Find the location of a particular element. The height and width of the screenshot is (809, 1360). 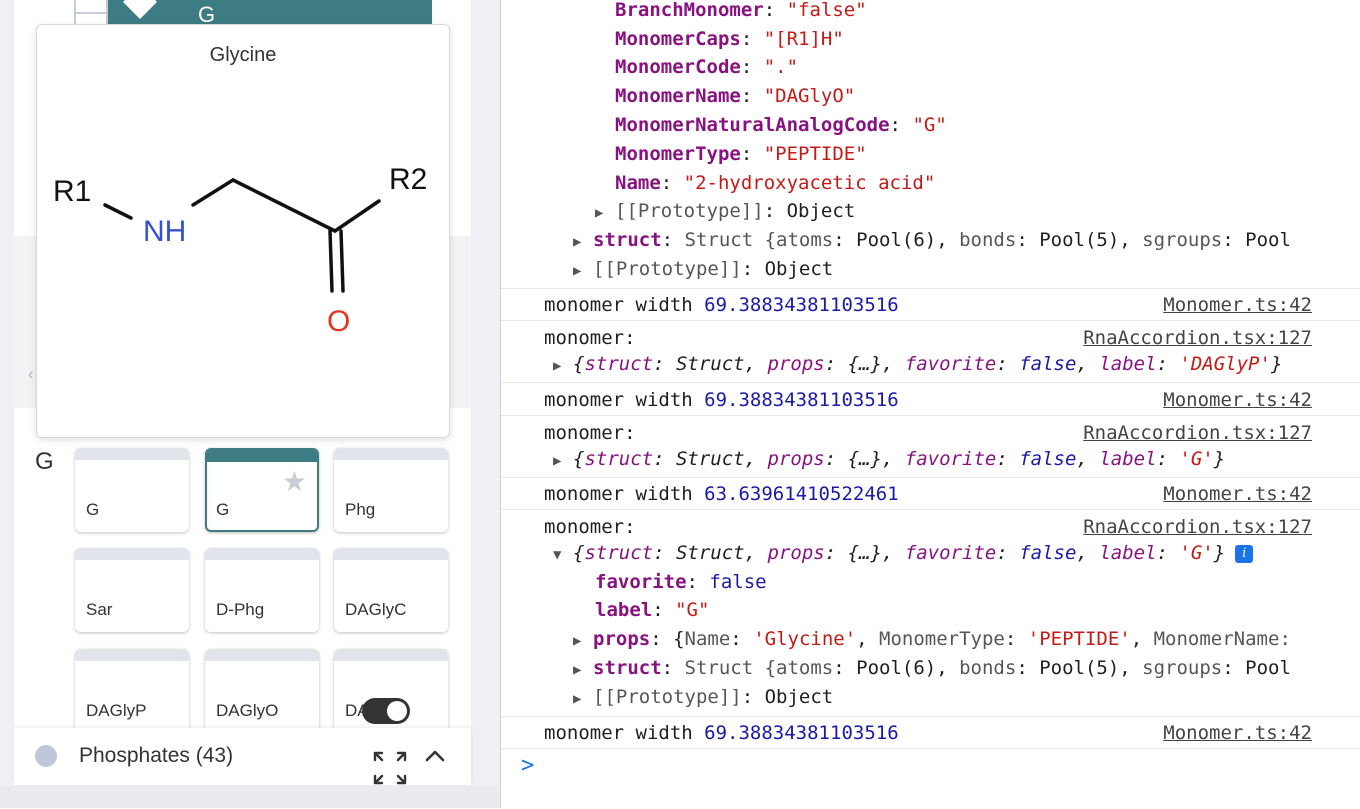

console-prop-line: BranchMonomer: "false" is located at coordinates (741, 10).